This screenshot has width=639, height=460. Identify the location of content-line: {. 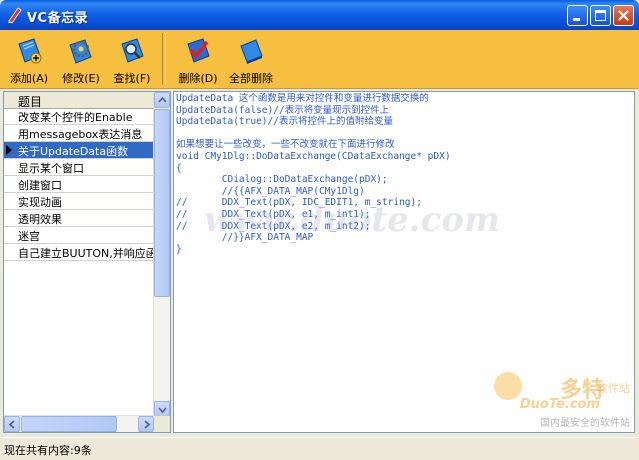
(179, 168).